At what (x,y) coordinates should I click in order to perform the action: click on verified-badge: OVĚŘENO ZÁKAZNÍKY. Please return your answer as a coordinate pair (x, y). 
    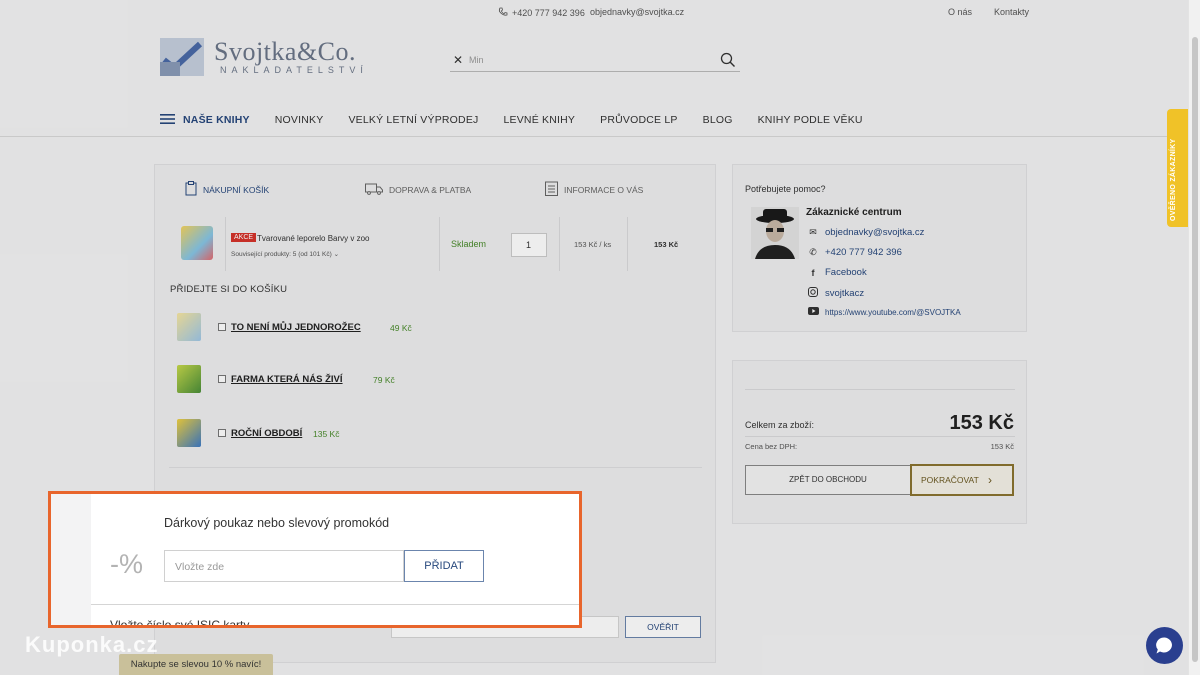
    Looking at the image, I should click on (1178, 168).